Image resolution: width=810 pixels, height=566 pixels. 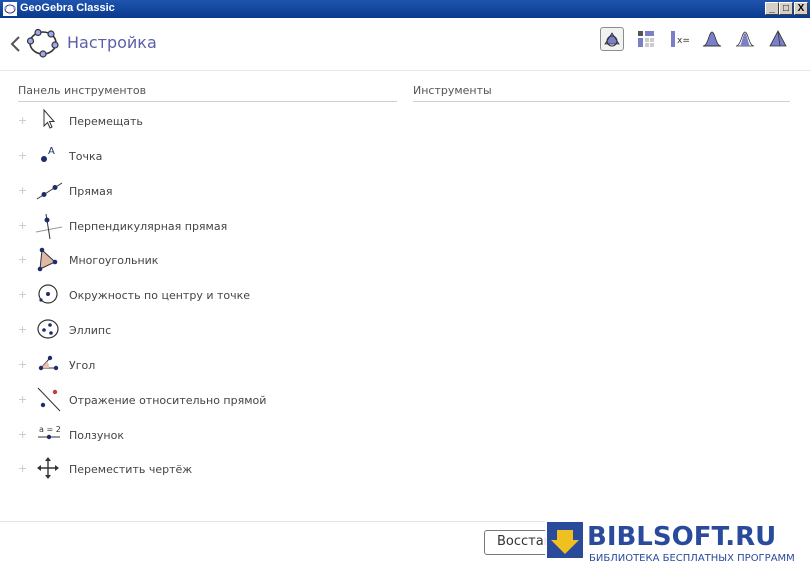 I want to click on distribution-icon, so click(x=712, y=39).